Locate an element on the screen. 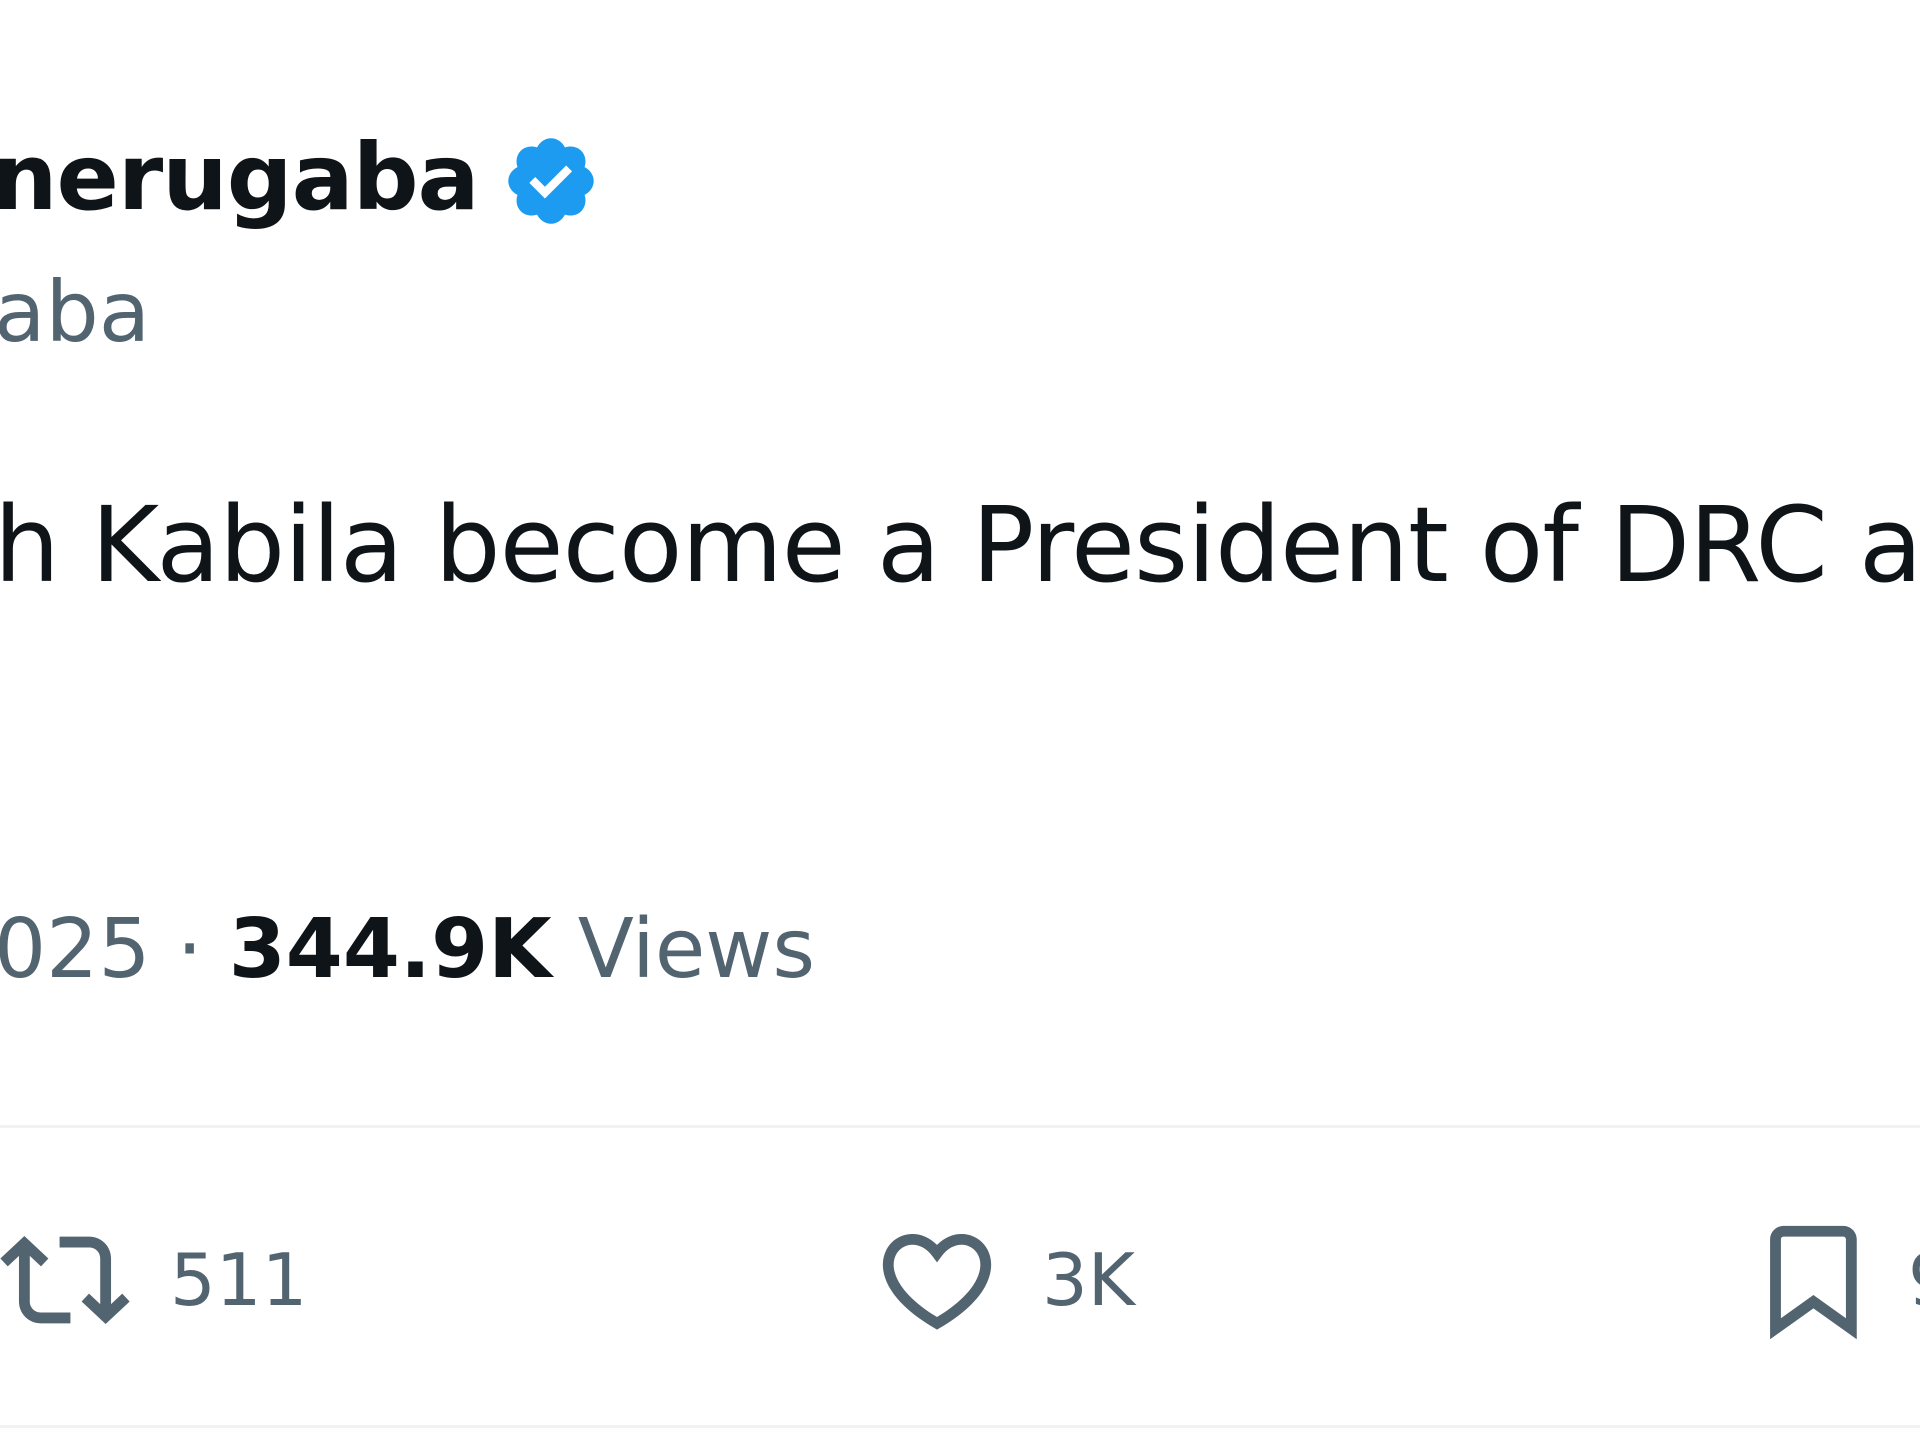  tweet-meta: 025 · 344.9K Views is located at coordinates (407, 950).